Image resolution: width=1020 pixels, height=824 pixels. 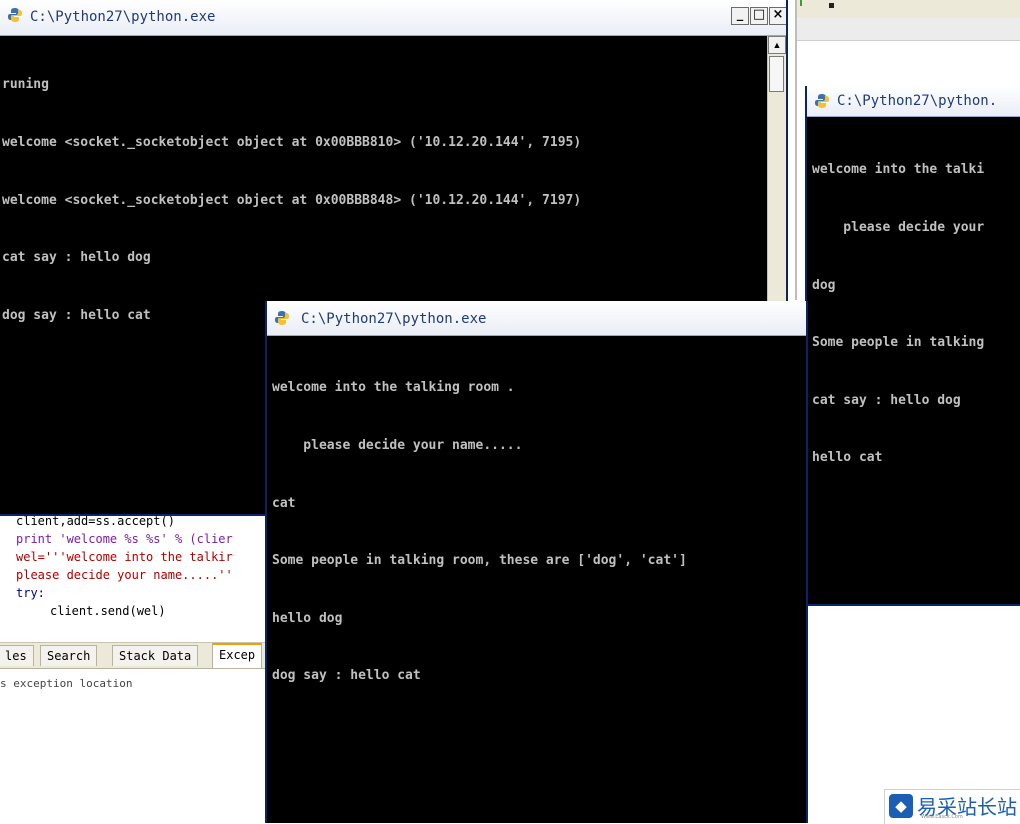 I want to click on minimize-button: _, so click(x=740, y=16).